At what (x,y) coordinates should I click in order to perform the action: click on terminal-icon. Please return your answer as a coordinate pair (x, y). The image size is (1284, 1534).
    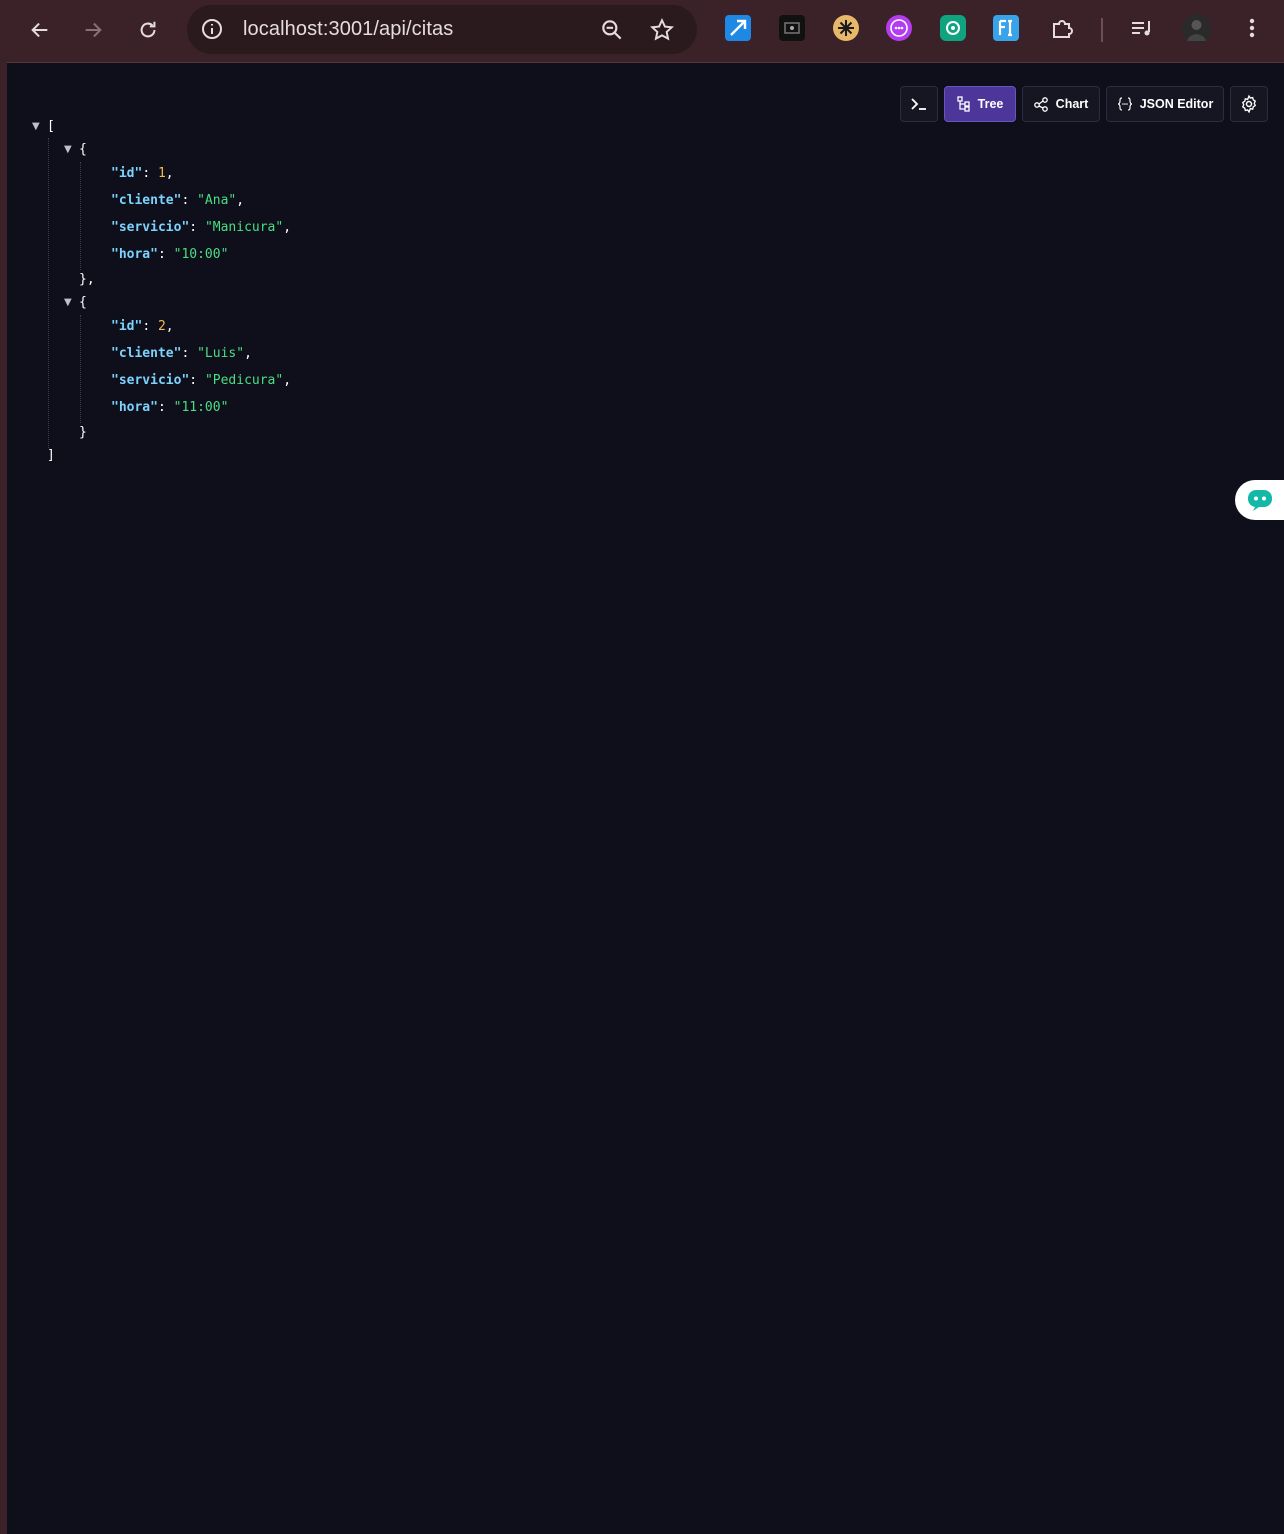
    Looking at the image, I should click on (918, 104).